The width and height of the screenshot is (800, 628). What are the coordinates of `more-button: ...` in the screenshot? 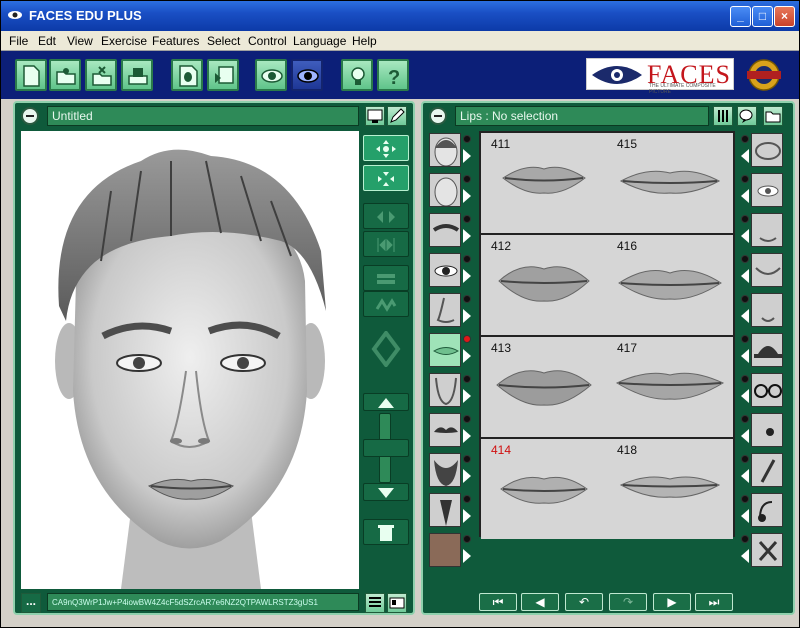 It's located at (31, 603).